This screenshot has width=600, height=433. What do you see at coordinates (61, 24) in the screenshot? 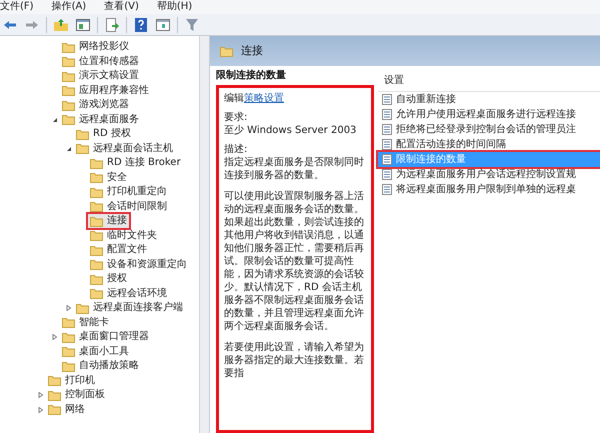
I see `folder-up-icon` at bounding box center [61, 24].